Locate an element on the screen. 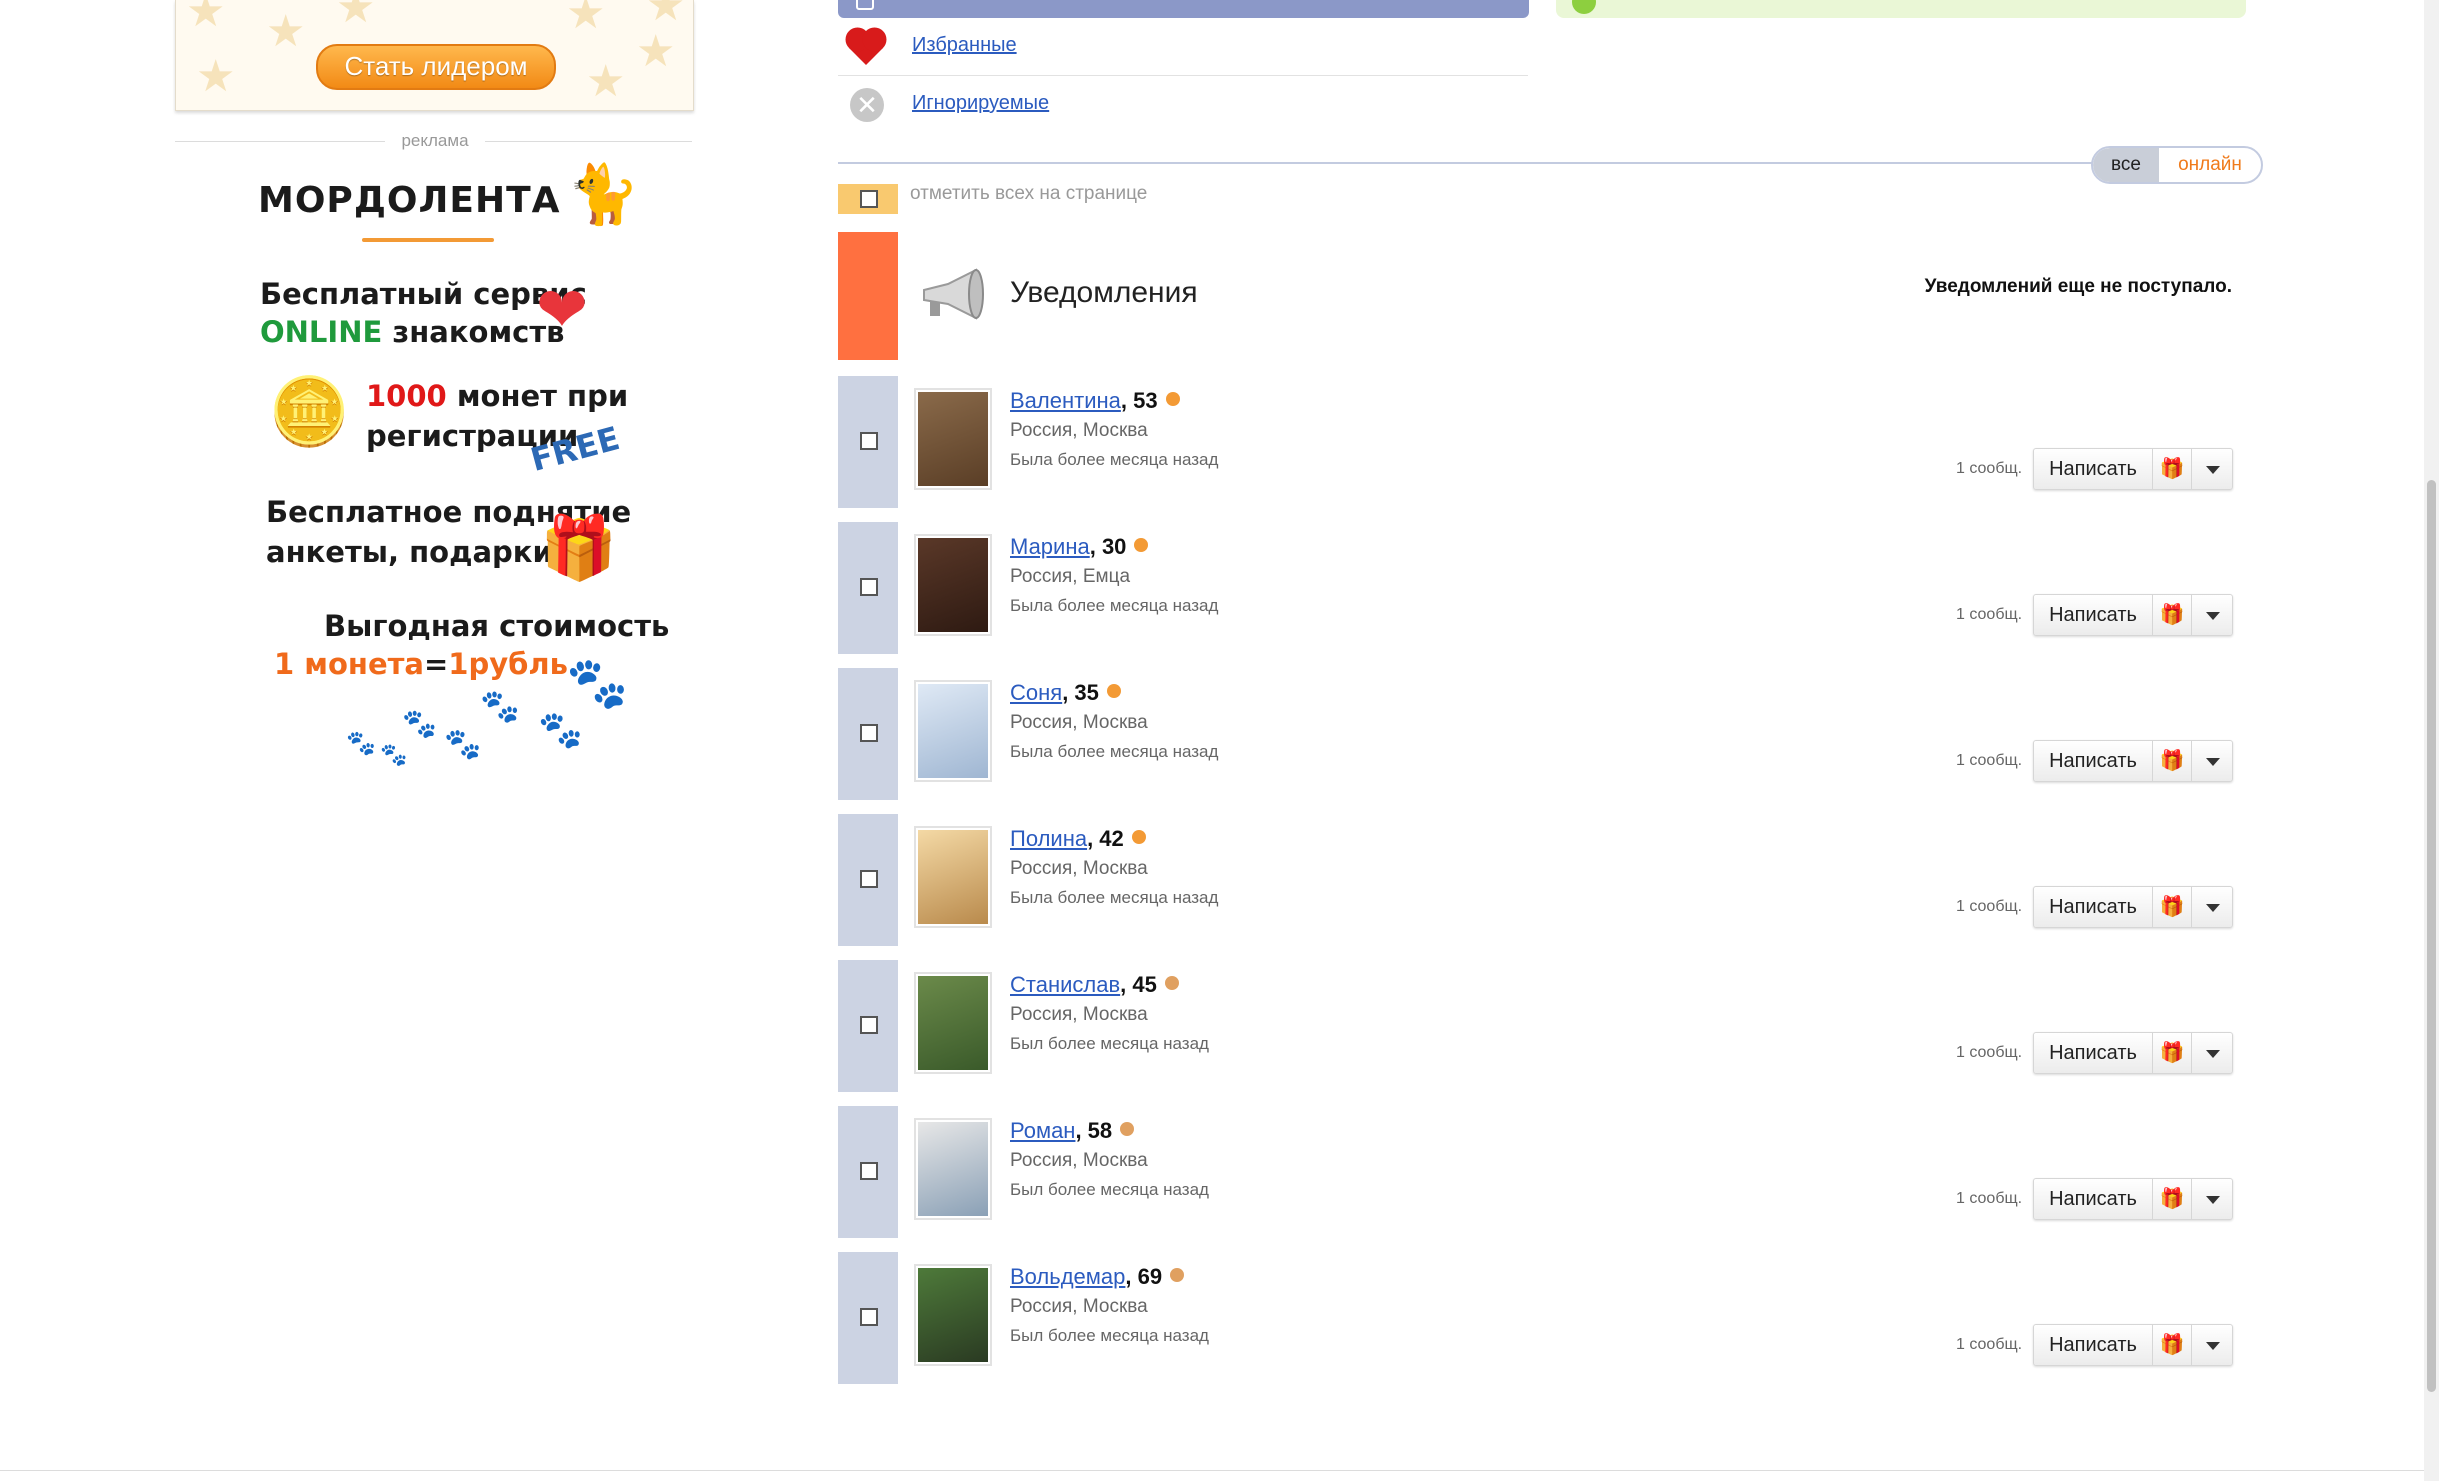 Image resolution: width=2439 pixels, height=1481 pixels. ignored-link: Игнорируемые is located at coordinates (980, 103).